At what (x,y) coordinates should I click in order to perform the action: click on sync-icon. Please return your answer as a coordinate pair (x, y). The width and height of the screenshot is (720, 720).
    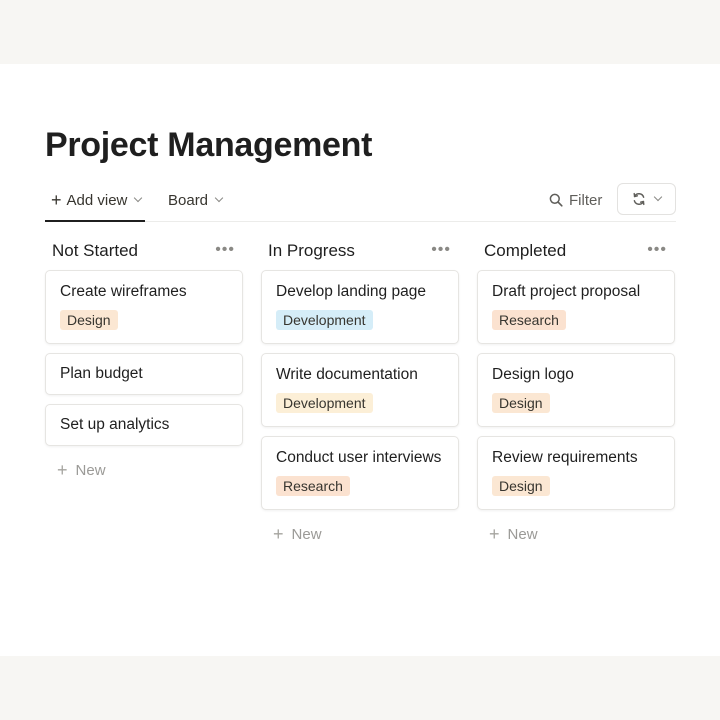
    Looking at the image, I should click on (639, 199).